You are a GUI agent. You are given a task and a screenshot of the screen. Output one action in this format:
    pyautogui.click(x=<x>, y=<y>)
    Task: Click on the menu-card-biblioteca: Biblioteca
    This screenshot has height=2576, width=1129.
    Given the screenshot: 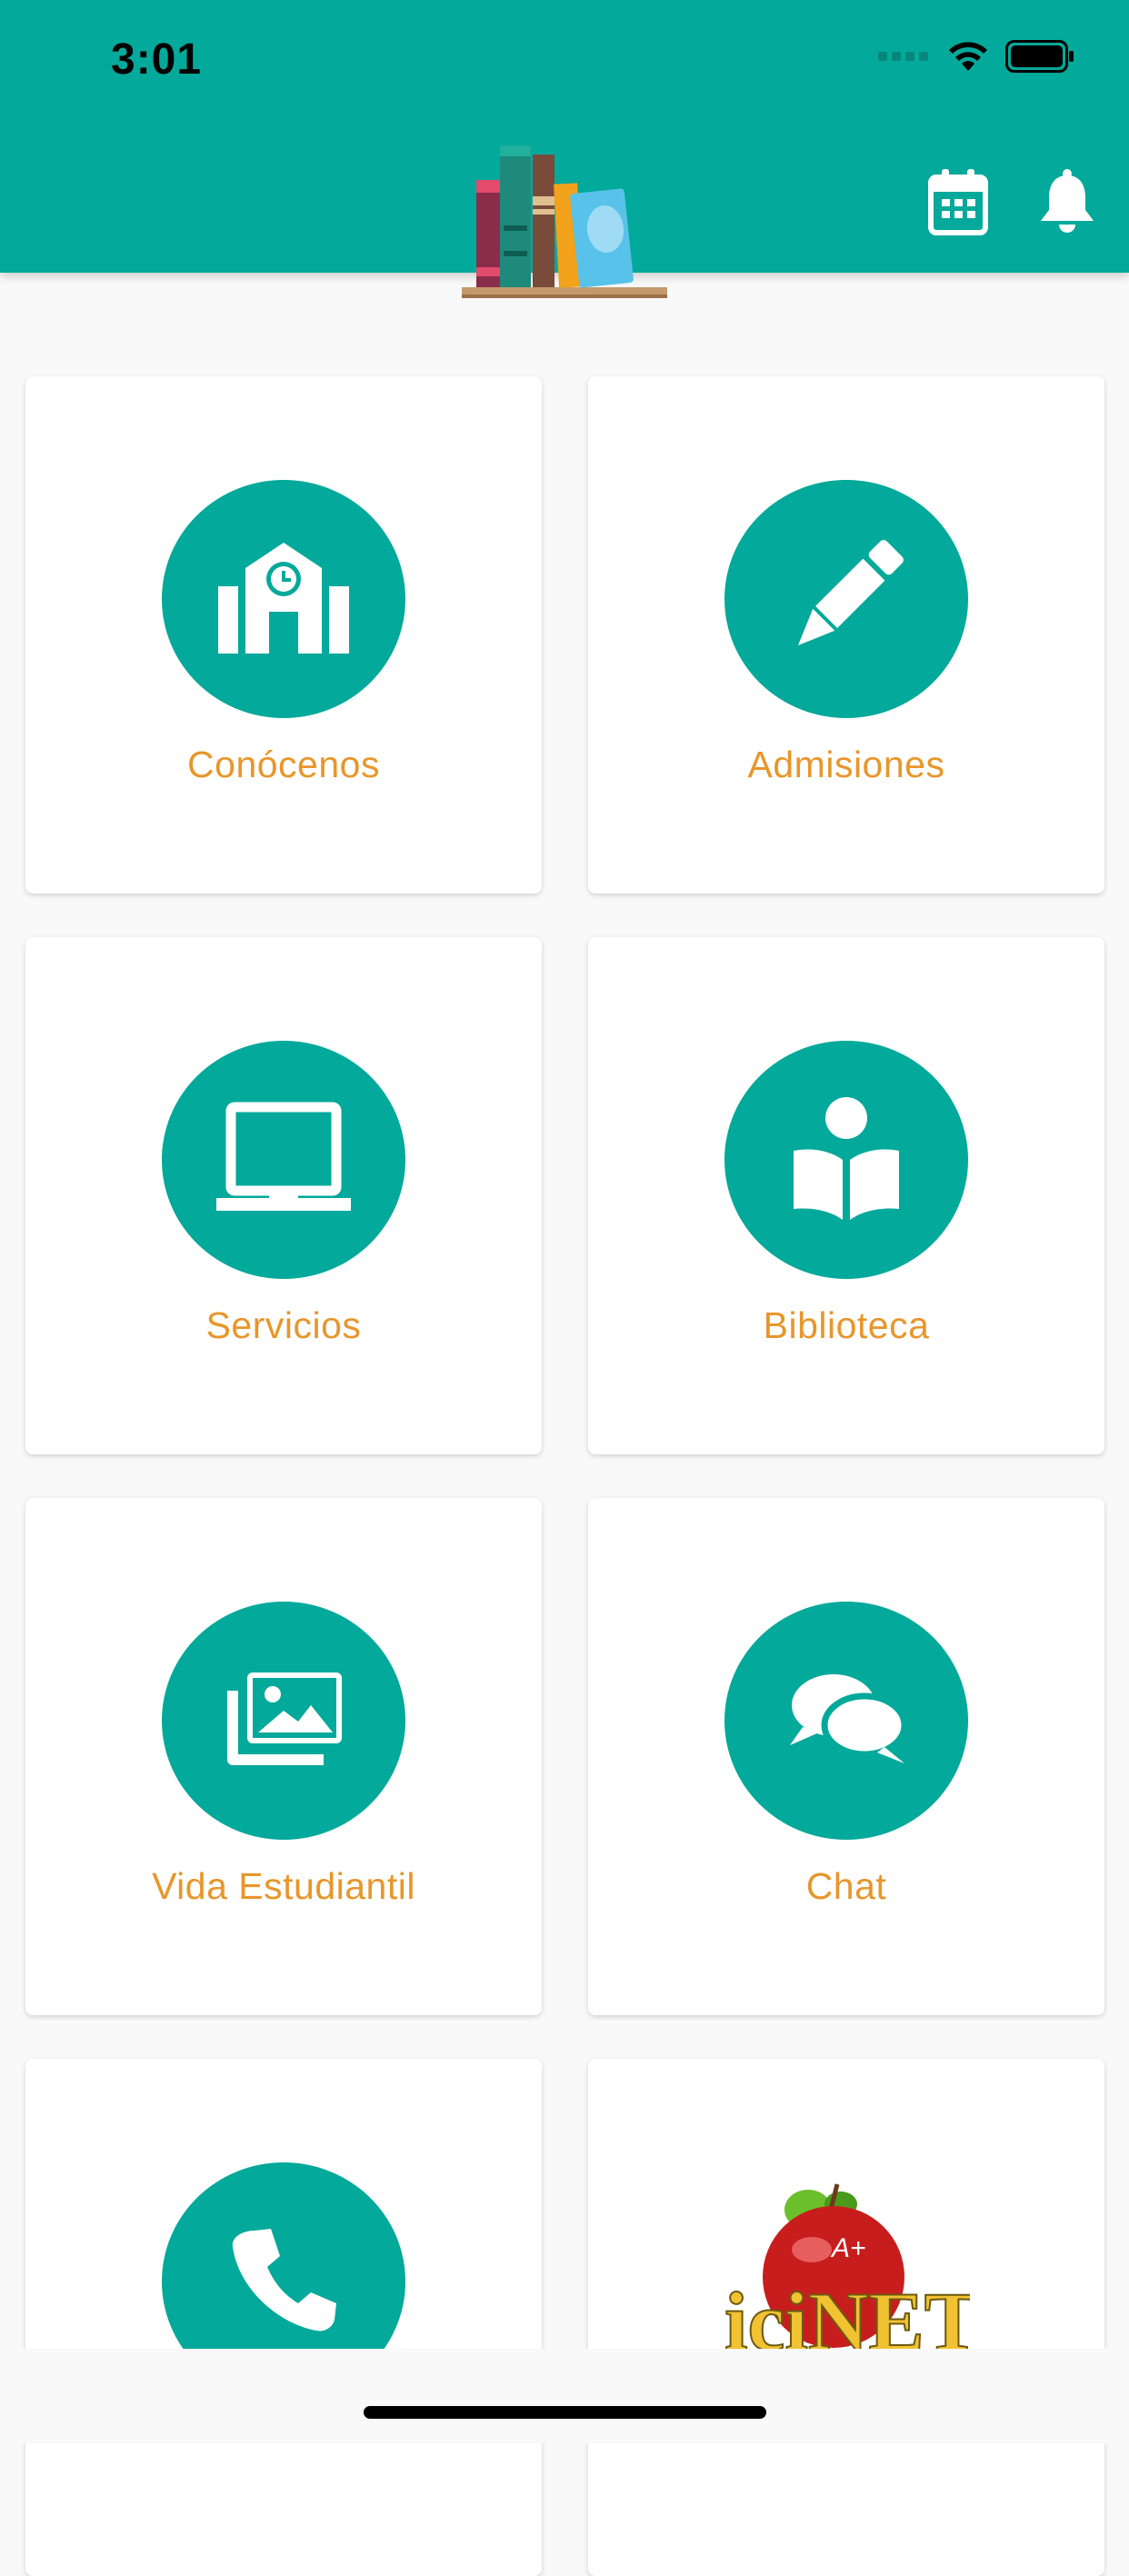 What is the action you would take?
    pyautogui.click(x=846, y=1195)
    